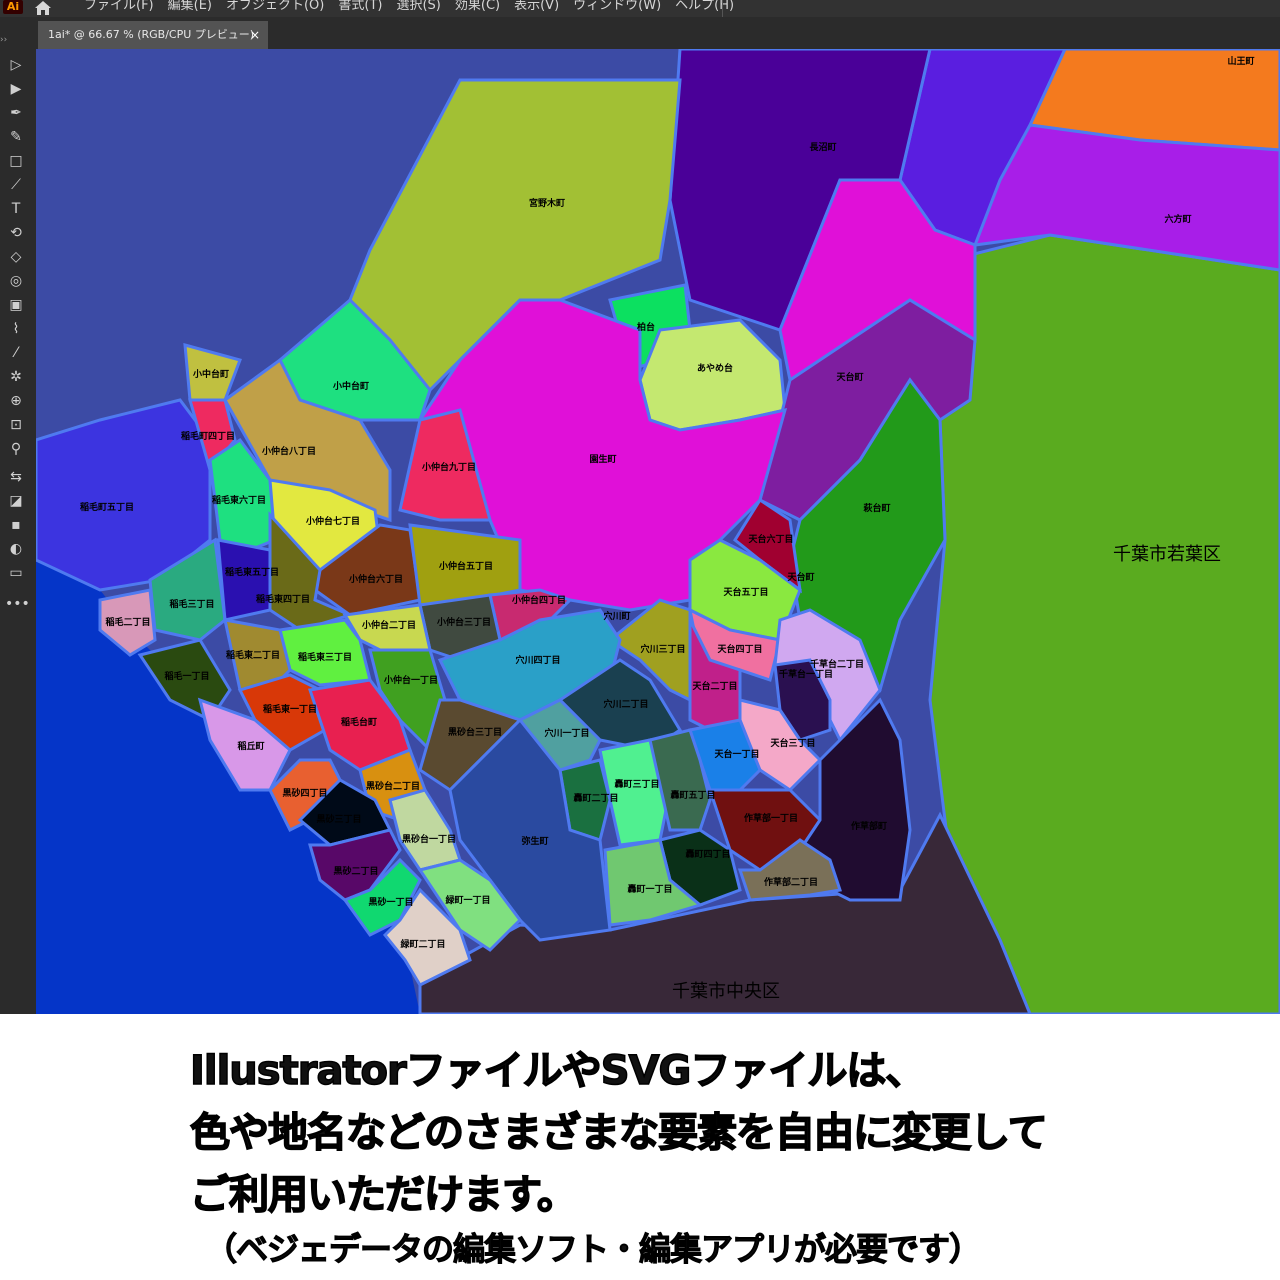 This screenshot has height=1280, width=1280. Describe the element at coordinates (739, 648) in the screenshot. I see `place-label: 天台四丁目` at that location.